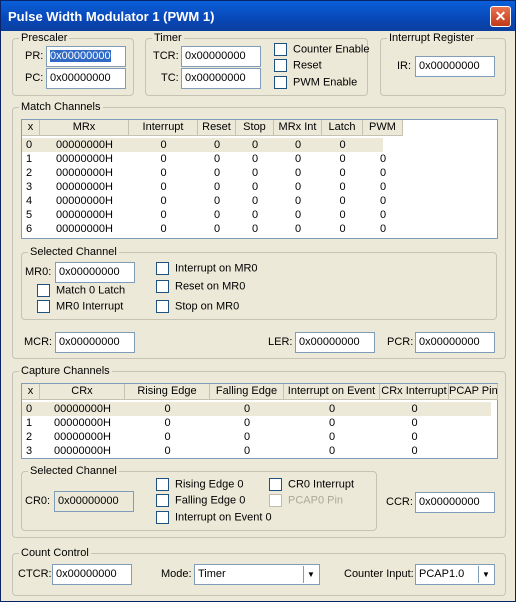  What do you see at coordinates (86, 78) in the screenshot?
I see `pc-field: 0x00000000` at bounding box center [86, 78].